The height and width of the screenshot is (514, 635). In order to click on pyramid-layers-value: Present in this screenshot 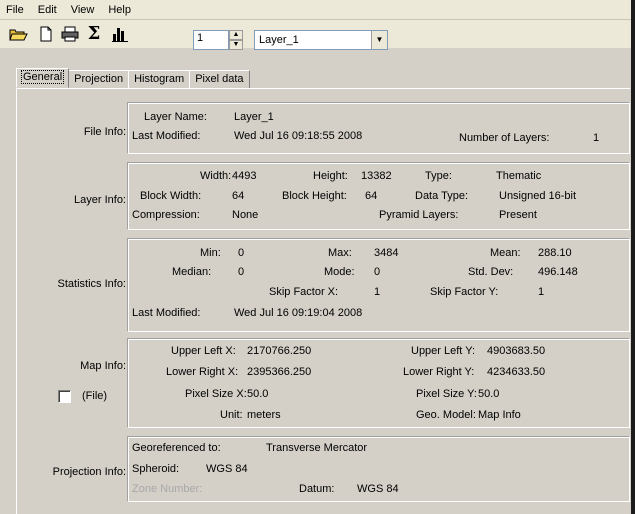, I will do `click(518, 215)`.